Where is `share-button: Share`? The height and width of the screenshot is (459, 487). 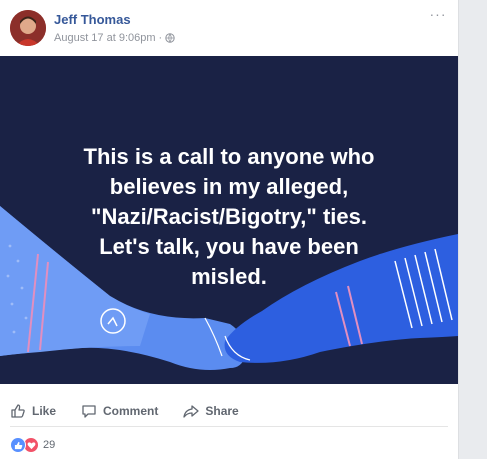 share-button: Share is located at coordinates (211, 411).